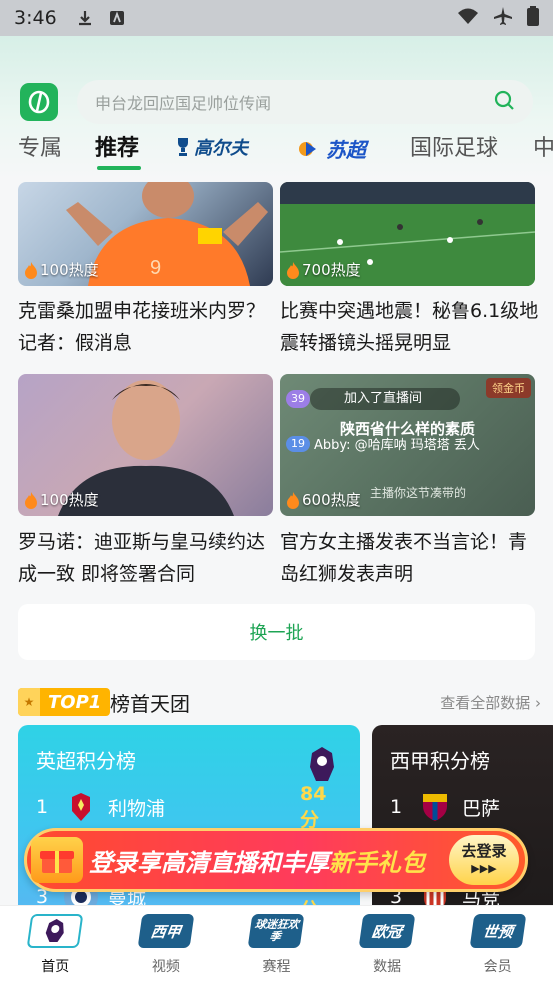 This screenshot has height=983, width=553. Describe the element at coordinates (119, 168) in the screenshot. I see `active-tab-indicator` at that location.